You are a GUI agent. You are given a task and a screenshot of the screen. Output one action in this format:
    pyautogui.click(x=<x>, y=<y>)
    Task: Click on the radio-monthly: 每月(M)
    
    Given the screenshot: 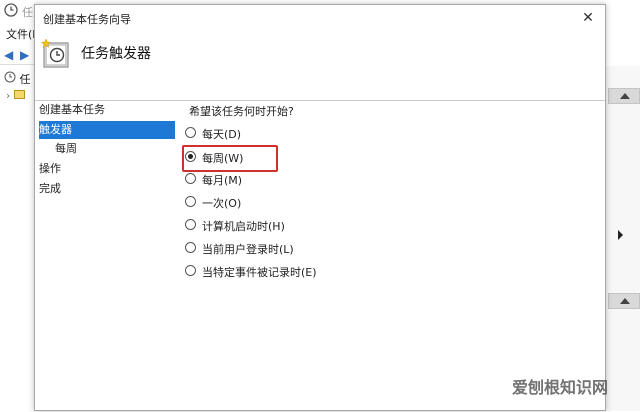 What is the action you would take?
    pyautogui.click(x=265, y=179)
    